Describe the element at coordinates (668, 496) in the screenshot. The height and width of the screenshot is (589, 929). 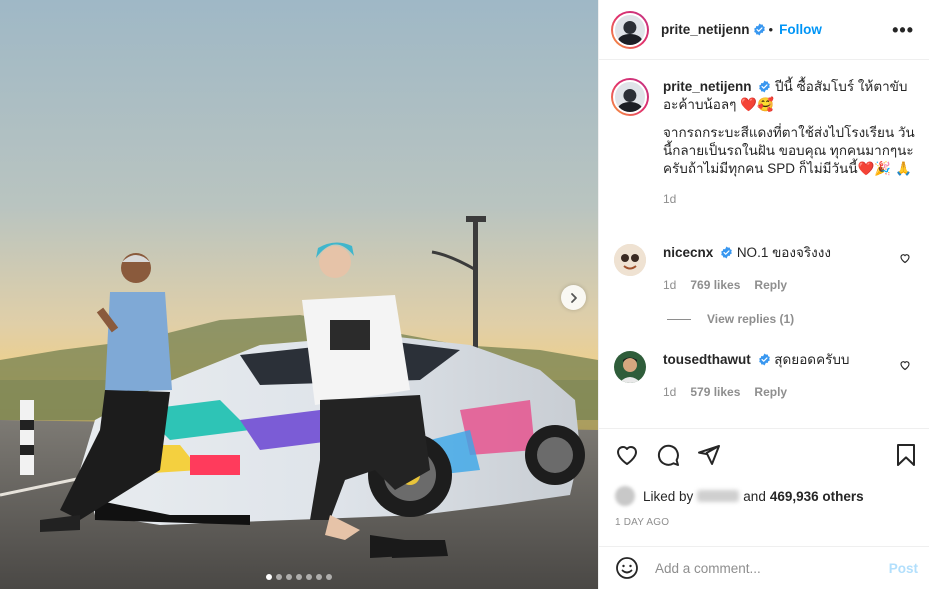
I see `liked-by-prefix: Liked by` at that location.